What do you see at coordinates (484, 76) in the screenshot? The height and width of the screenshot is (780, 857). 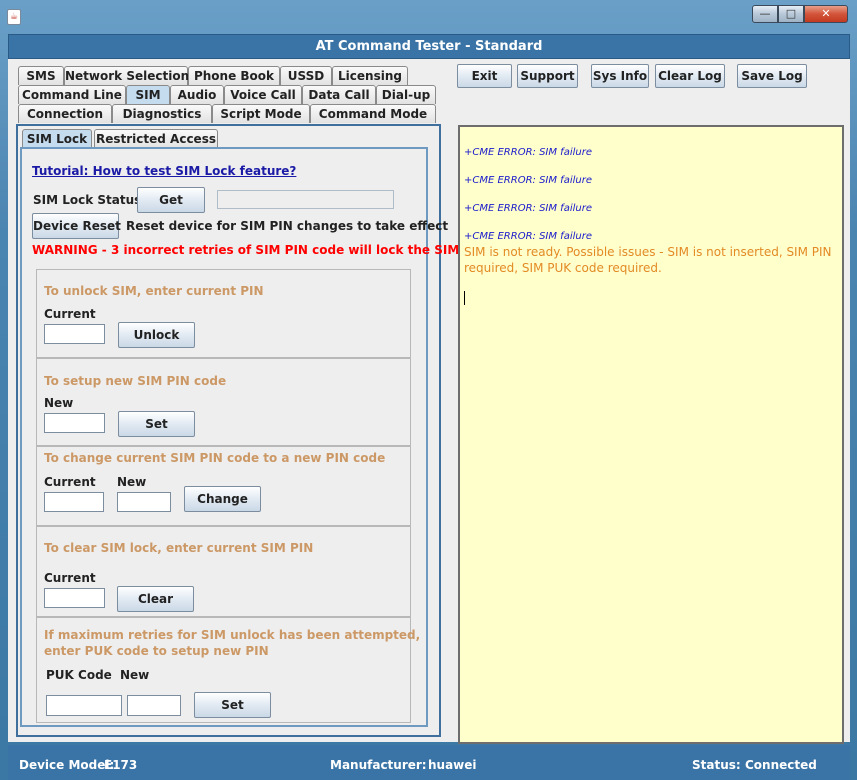 I see `exit-button: Exit` at bounding box center [484, 76].